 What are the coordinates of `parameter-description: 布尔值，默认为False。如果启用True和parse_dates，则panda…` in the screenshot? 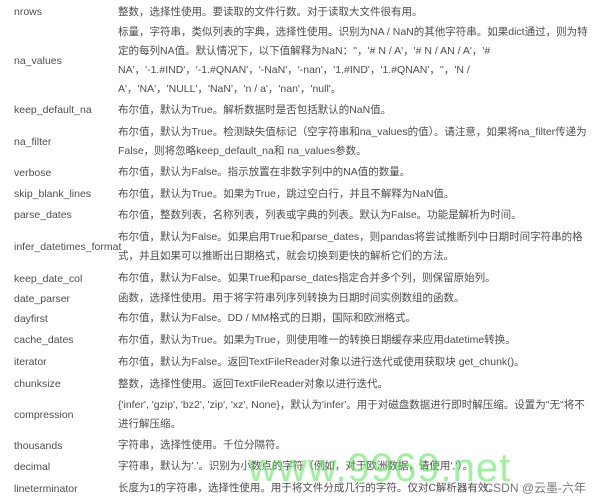 It's located at (350, 246).